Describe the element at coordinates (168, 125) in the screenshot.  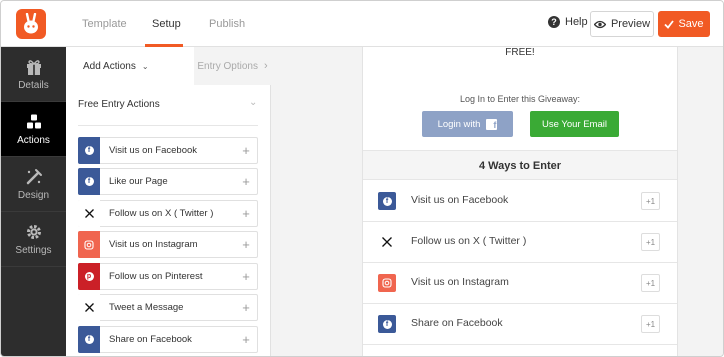
I see `divider` at that location.